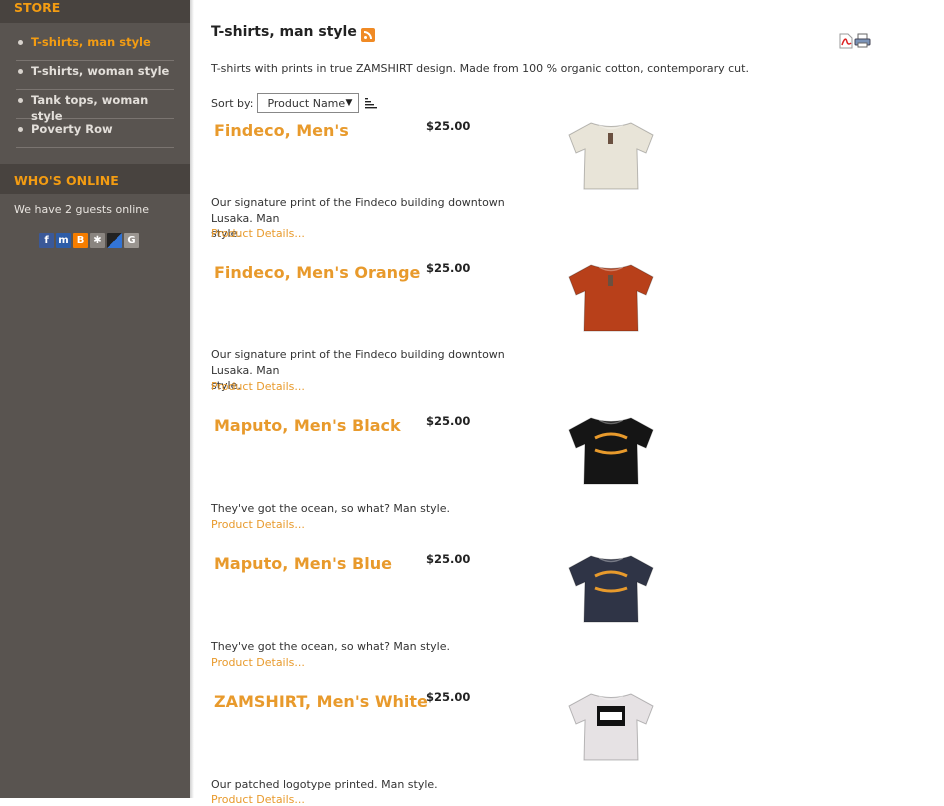  What do you see at coordinates (82, 209) in the screenshot?
I see `online-count-text: We have 2 guests online` at bounding box center [82, 209].